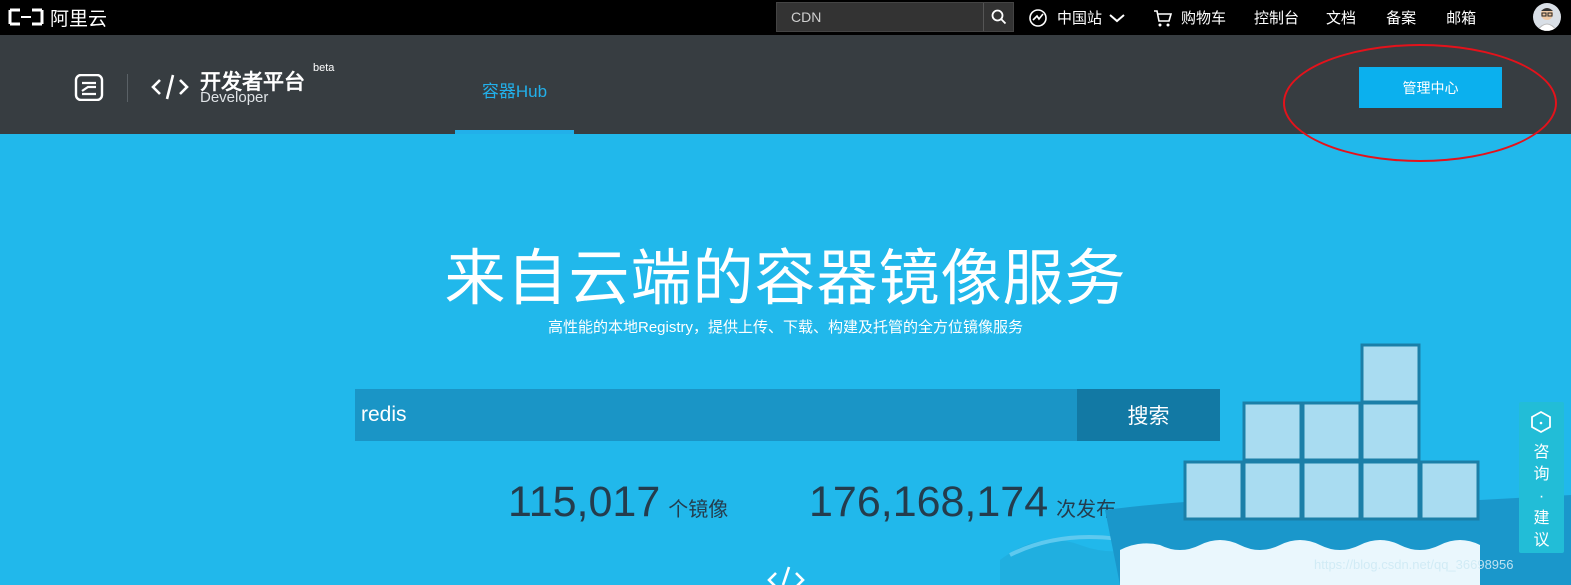 The height and width of the screenshot is (585, 1571). Describe the element at coordinates (584, 502) in the screenshot. I see `image-count-value: 115,017` at that location.